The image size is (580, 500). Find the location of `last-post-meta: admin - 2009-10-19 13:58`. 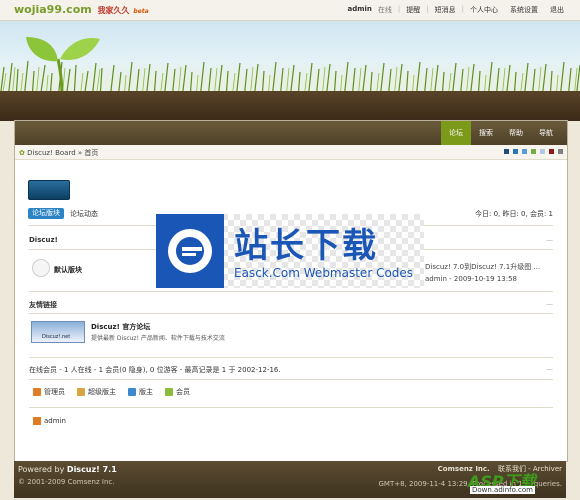

last-post-meta: admin - 2009-10-19 13:58 is located at coordinates (471, 279).